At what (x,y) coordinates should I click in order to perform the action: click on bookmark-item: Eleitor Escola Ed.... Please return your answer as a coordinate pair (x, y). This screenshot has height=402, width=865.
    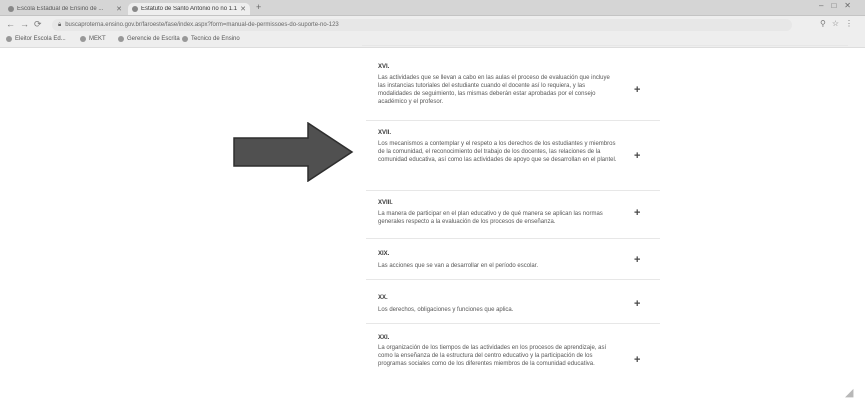
    Looking at the image, I should click on (36, 39).